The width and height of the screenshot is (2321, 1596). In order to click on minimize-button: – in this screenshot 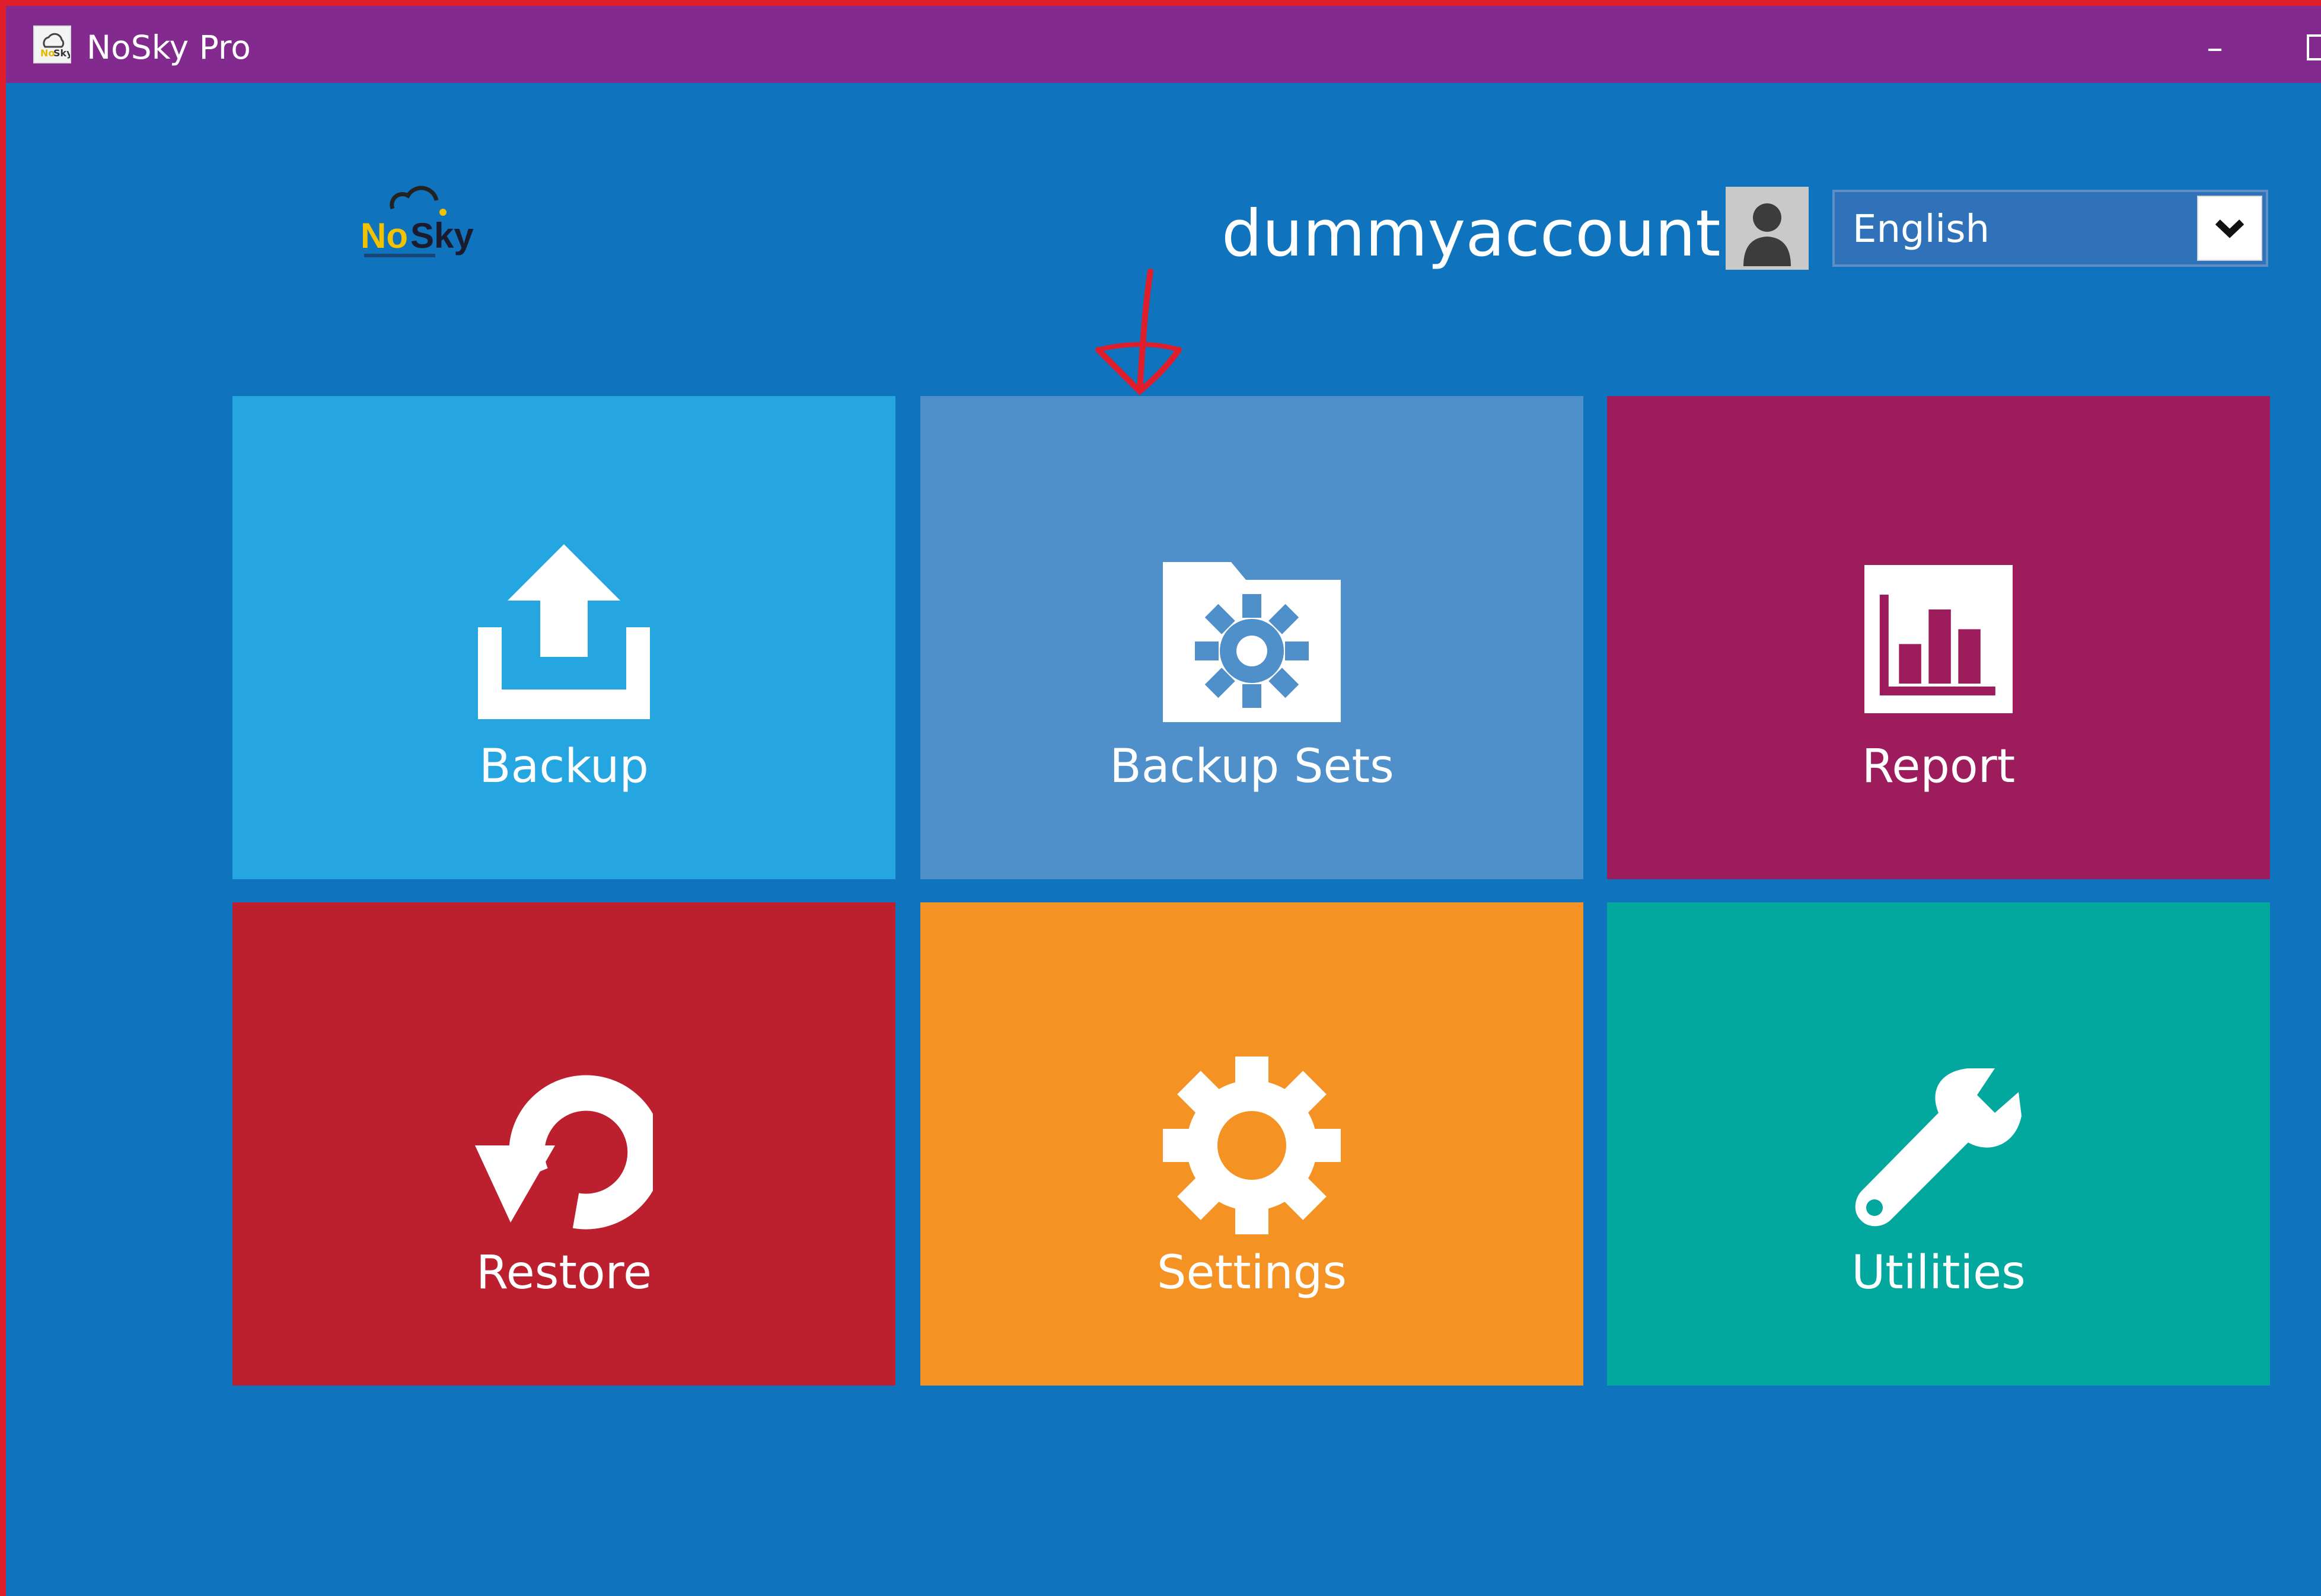, I will do `click(2215, 47)`.